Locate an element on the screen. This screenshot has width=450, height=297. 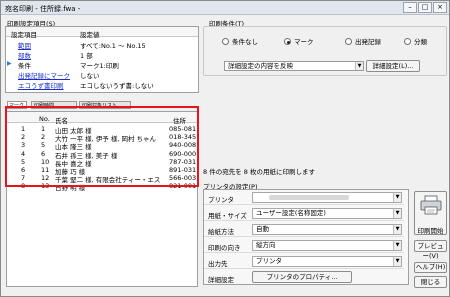
printer-setting-label: 給紙方法 is located at coordinates (221, 232).